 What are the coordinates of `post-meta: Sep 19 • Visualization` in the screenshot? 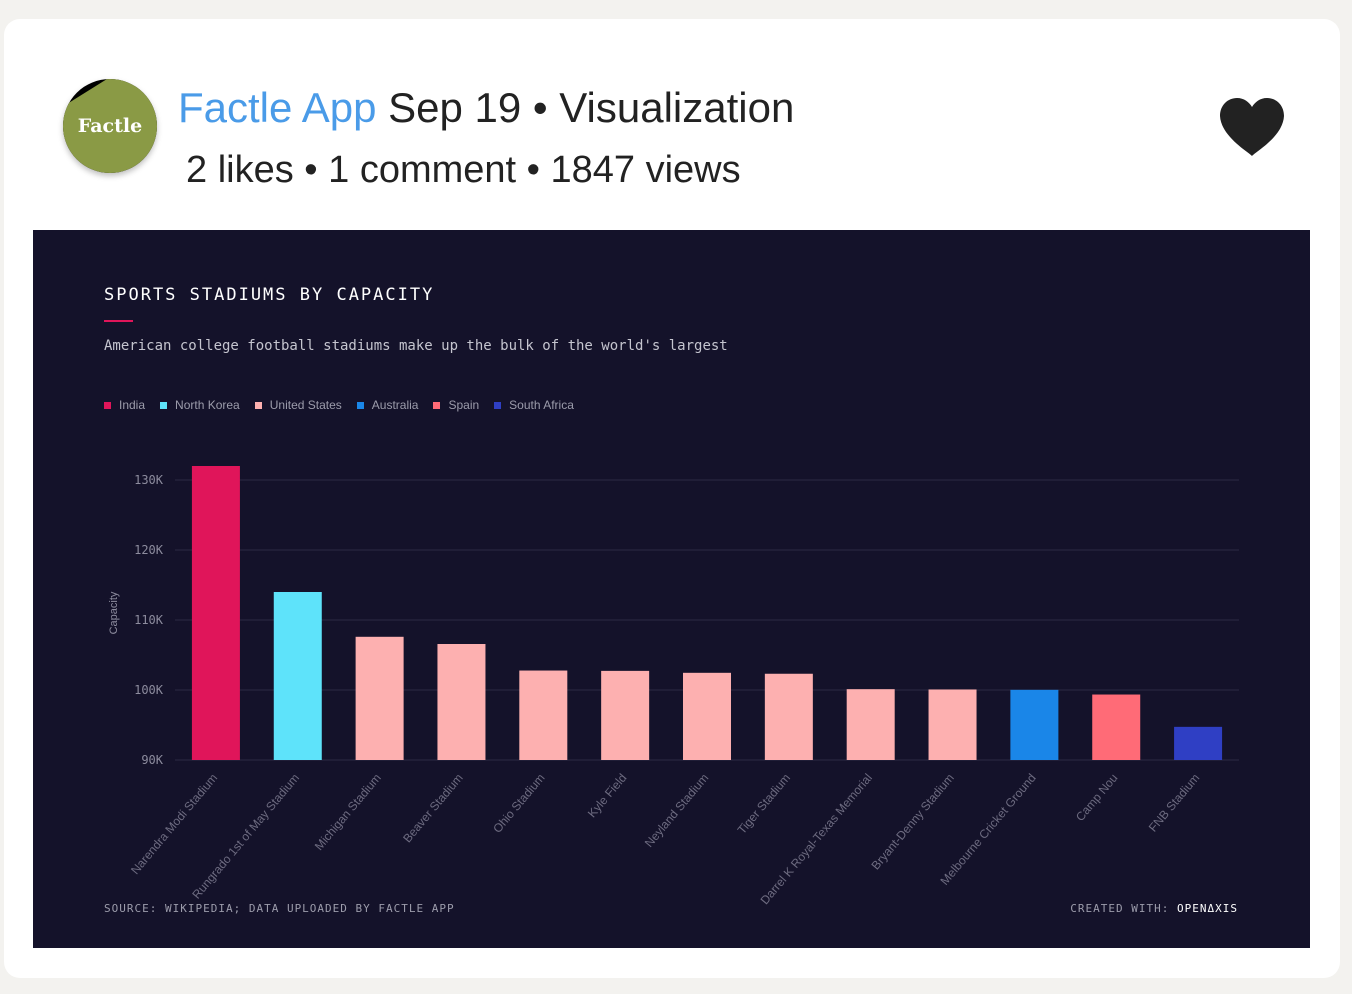 It's located at (591, 107).